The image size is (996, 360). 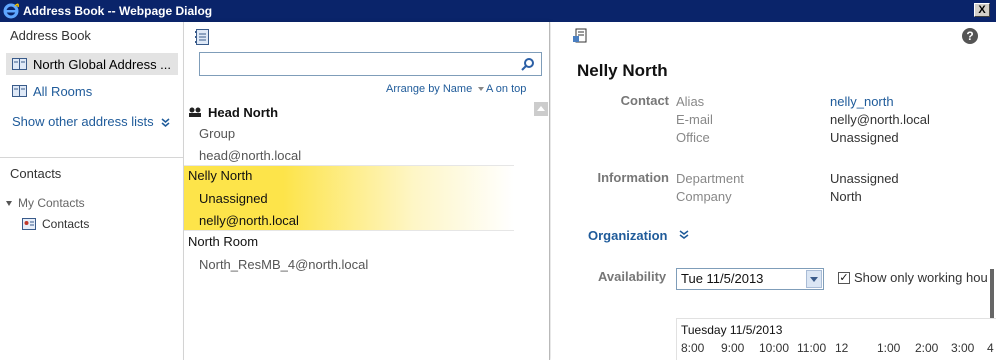 I want to click on department-value: Unassigned, so click(x=864, y=178).